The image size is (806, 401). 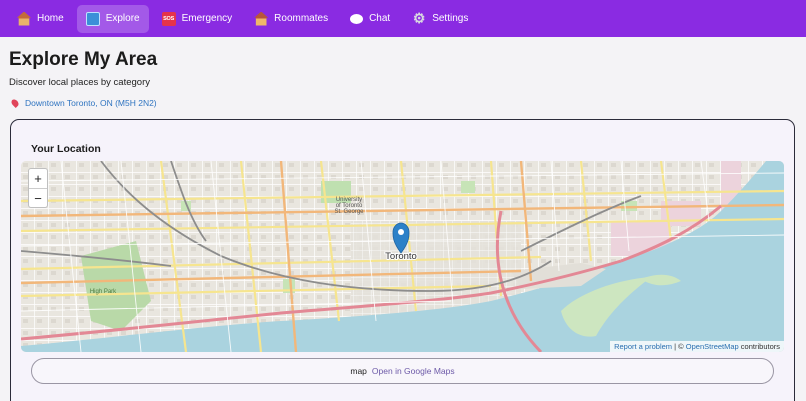 I want to click on nav-emergency-label: Emergency, so click(x=207, y=18).